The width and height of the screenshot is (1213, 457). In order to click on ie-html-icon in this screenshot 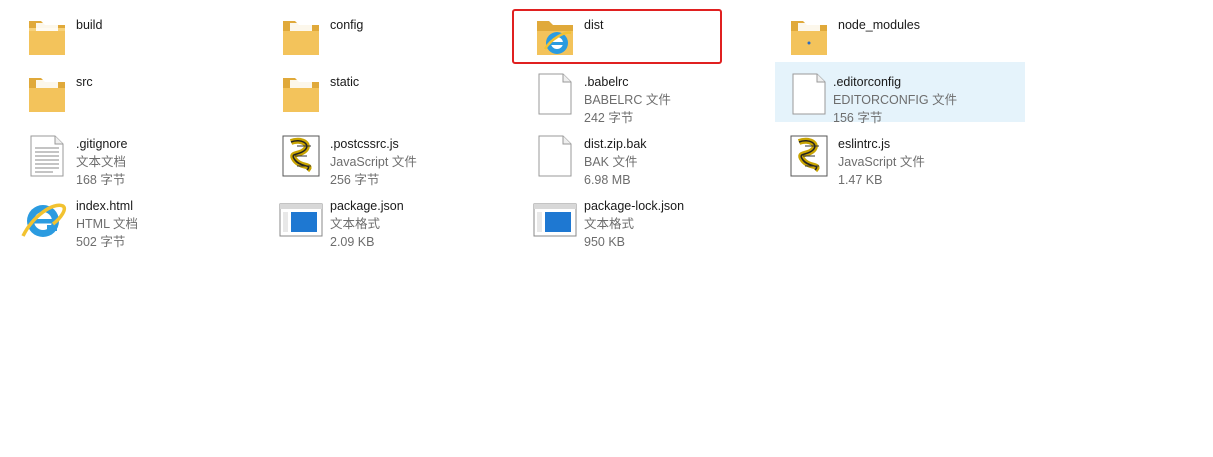, I will do `click(41, 218)`.